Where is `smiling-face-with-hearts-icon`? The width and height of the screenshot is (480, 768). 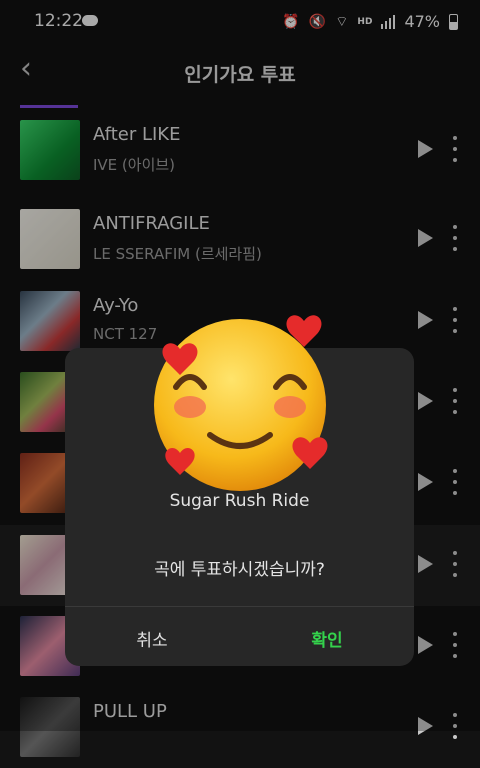
smiling-face-with-hearts-icon is located at coordinates (241, 403).